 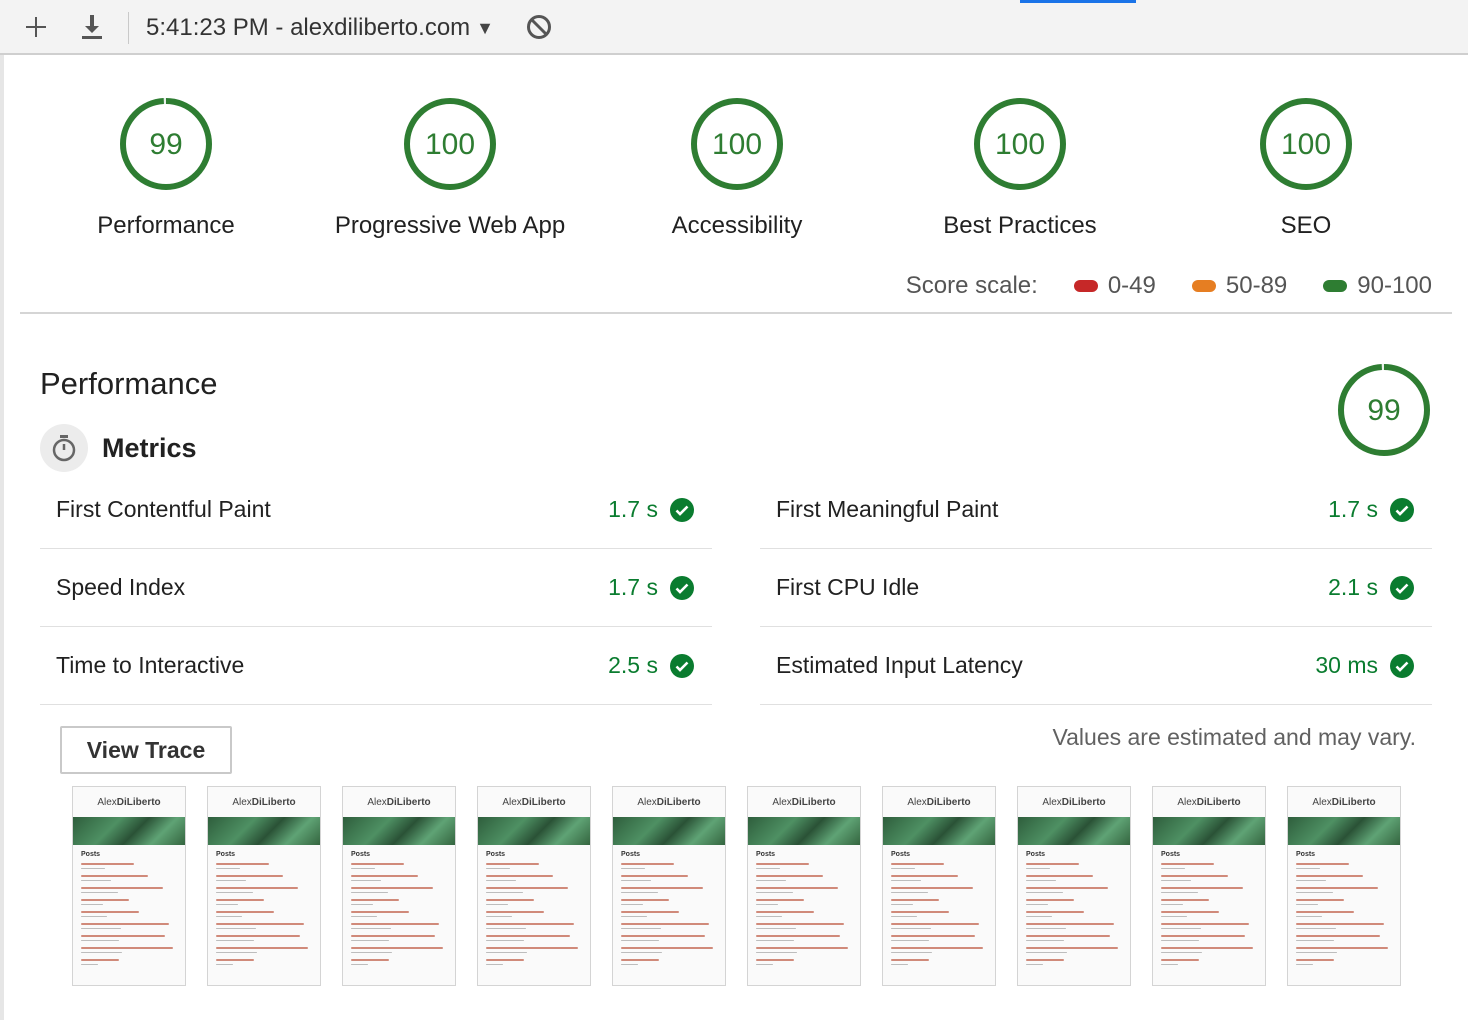 I want to click on chevron-down-icon: ▼, so click(x=485, y=27).